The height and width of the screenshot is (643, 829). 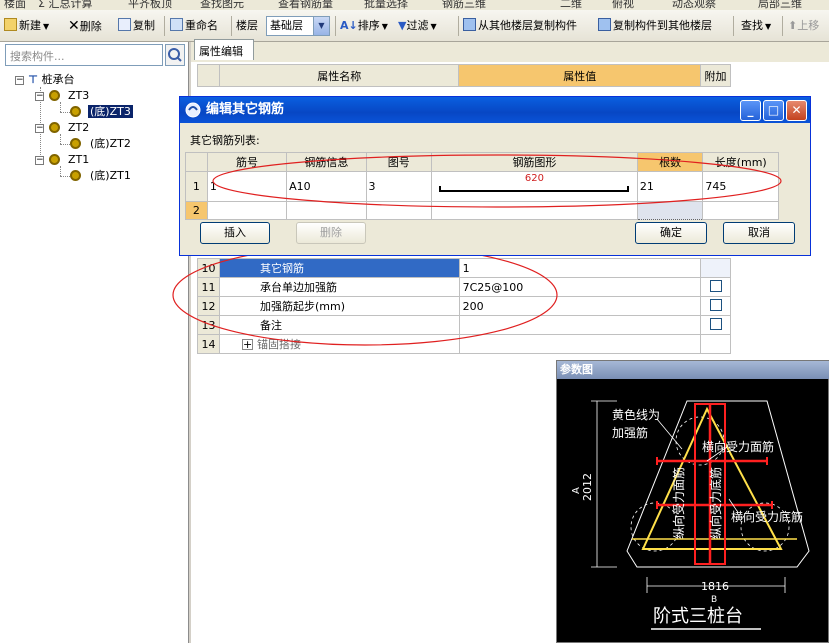 What do you see at coordinates (698, 616) in the screenshot?
I see `diagram-caption: 阶式三桩台` at bounding box center [698, 616].